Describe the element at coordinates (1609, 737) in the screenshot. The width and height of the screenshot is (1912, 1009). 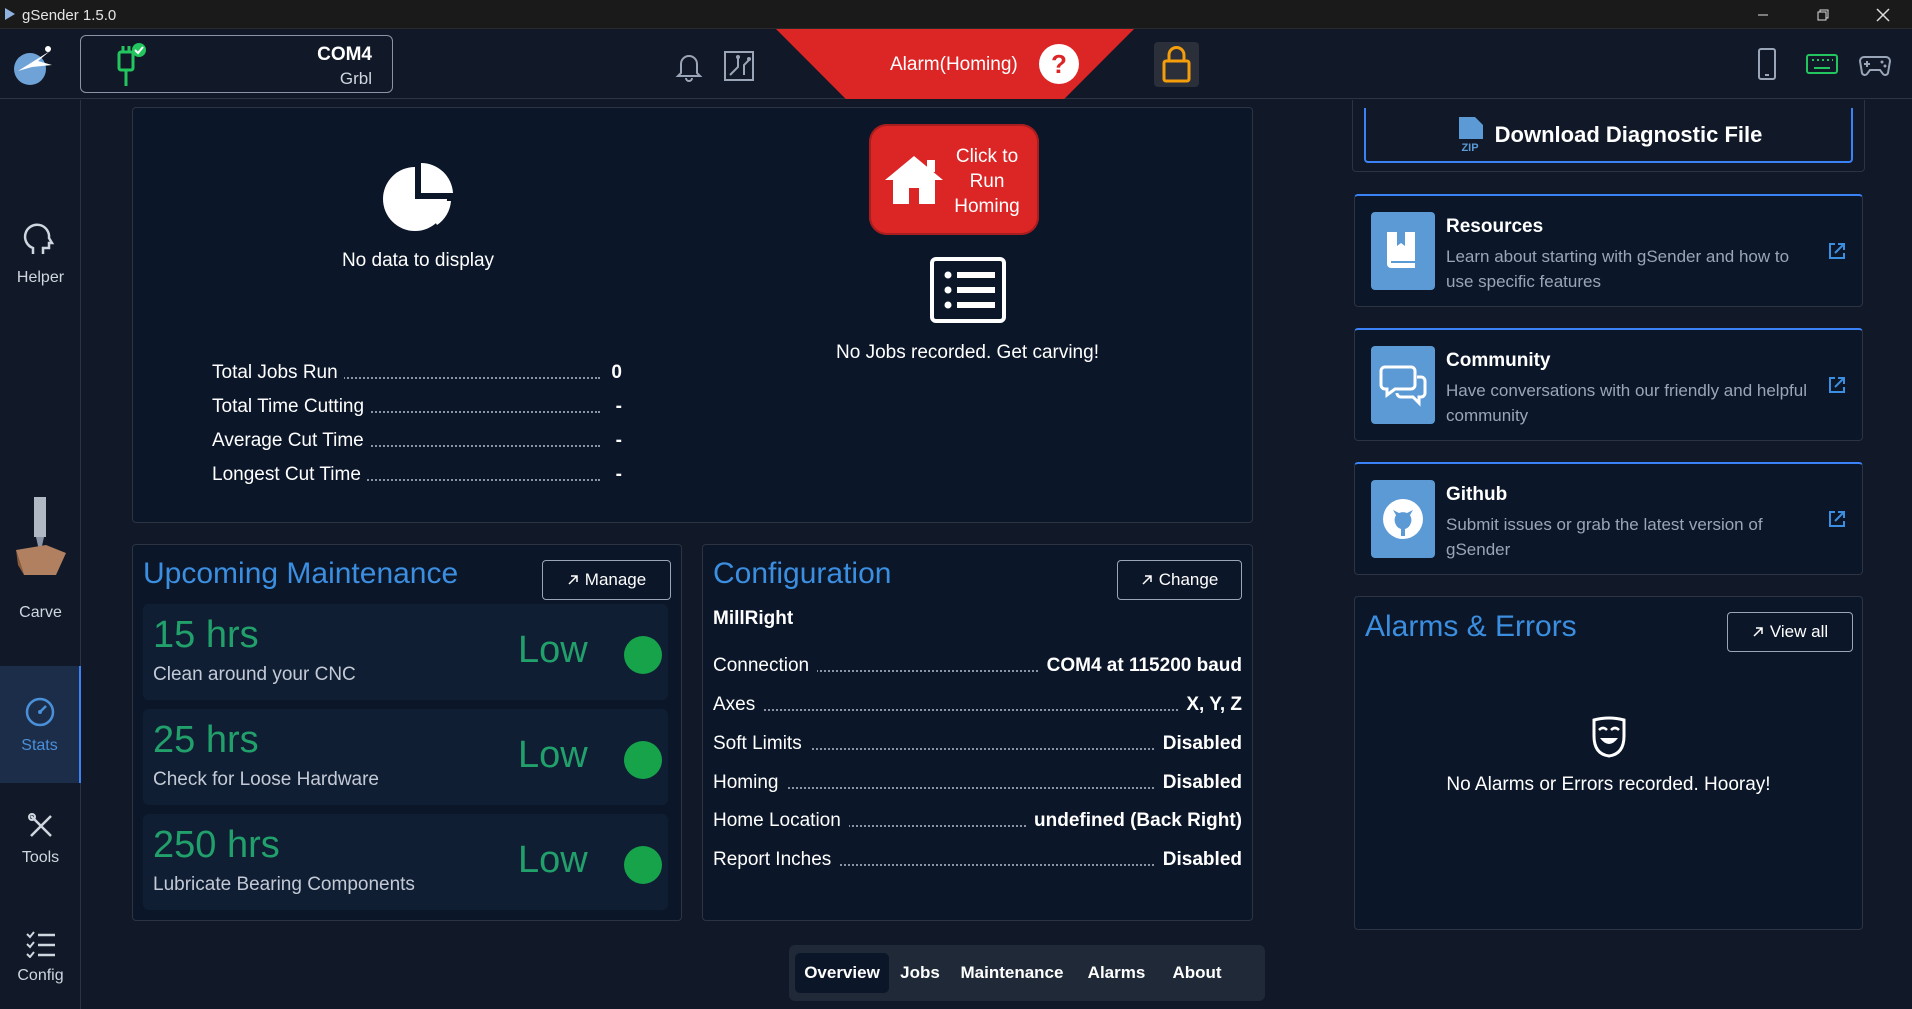
I see `happy-mask-icon` at that location.